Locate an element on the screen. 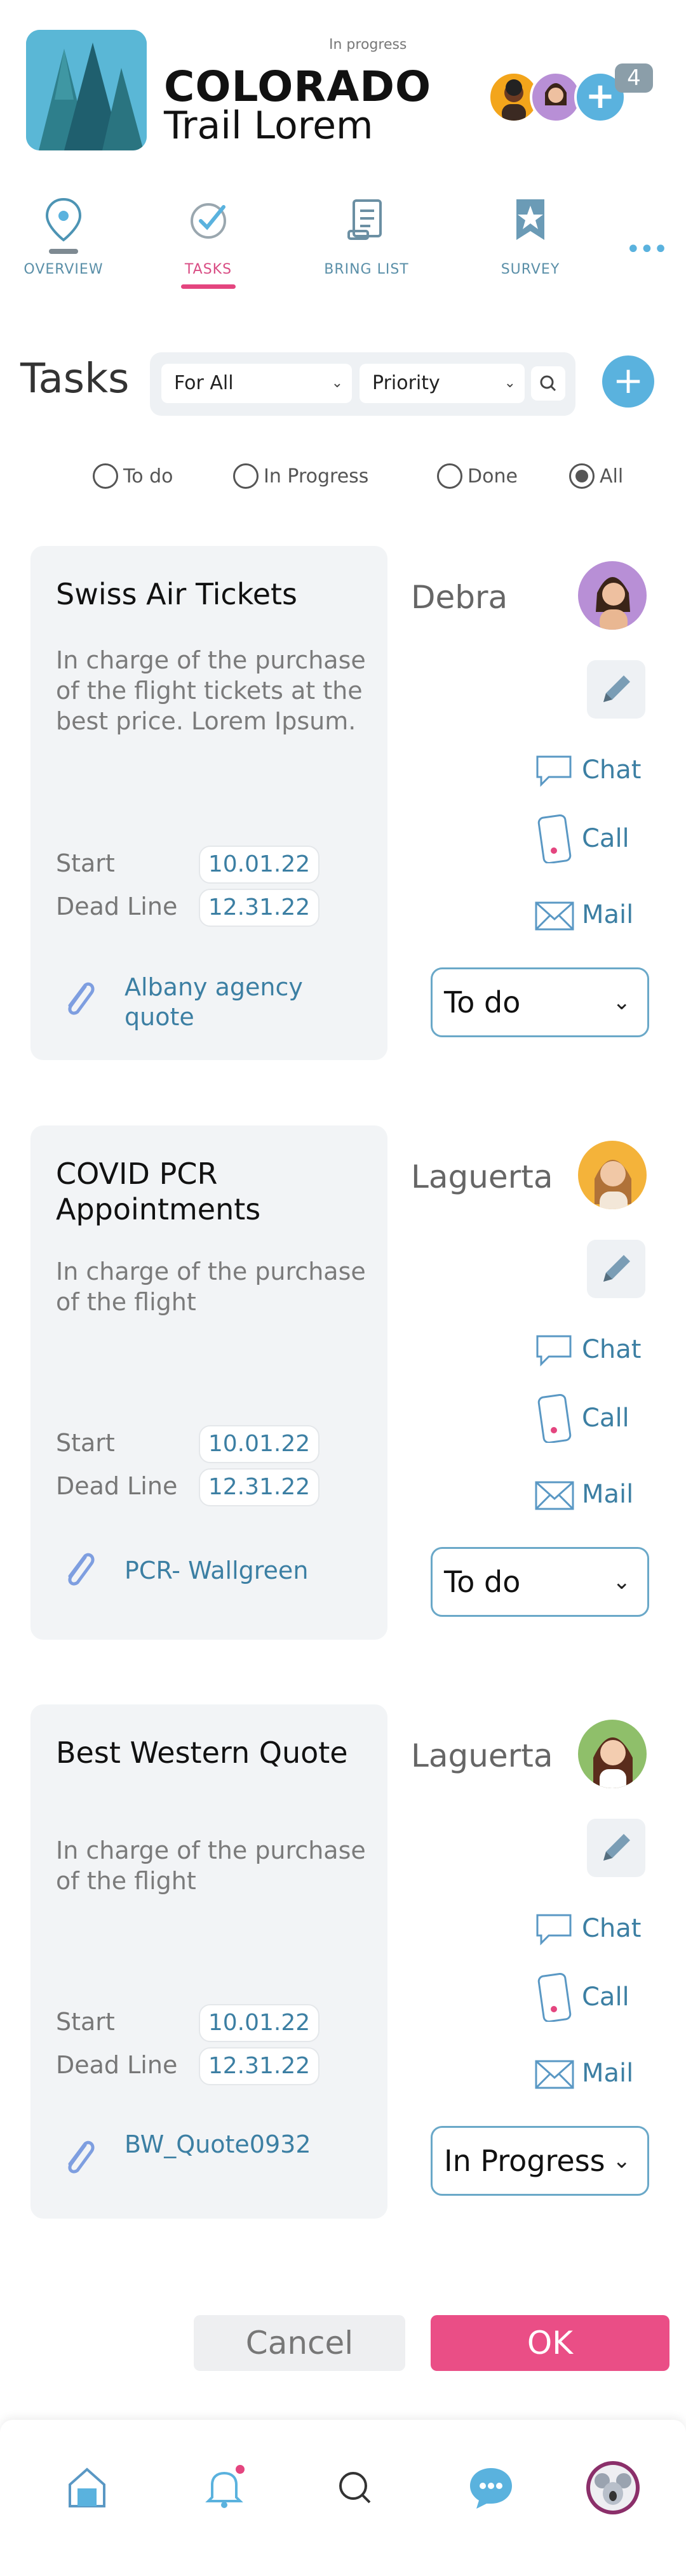  attachment-link: BW_Quote0932 is located at coordinates (245, 2145).